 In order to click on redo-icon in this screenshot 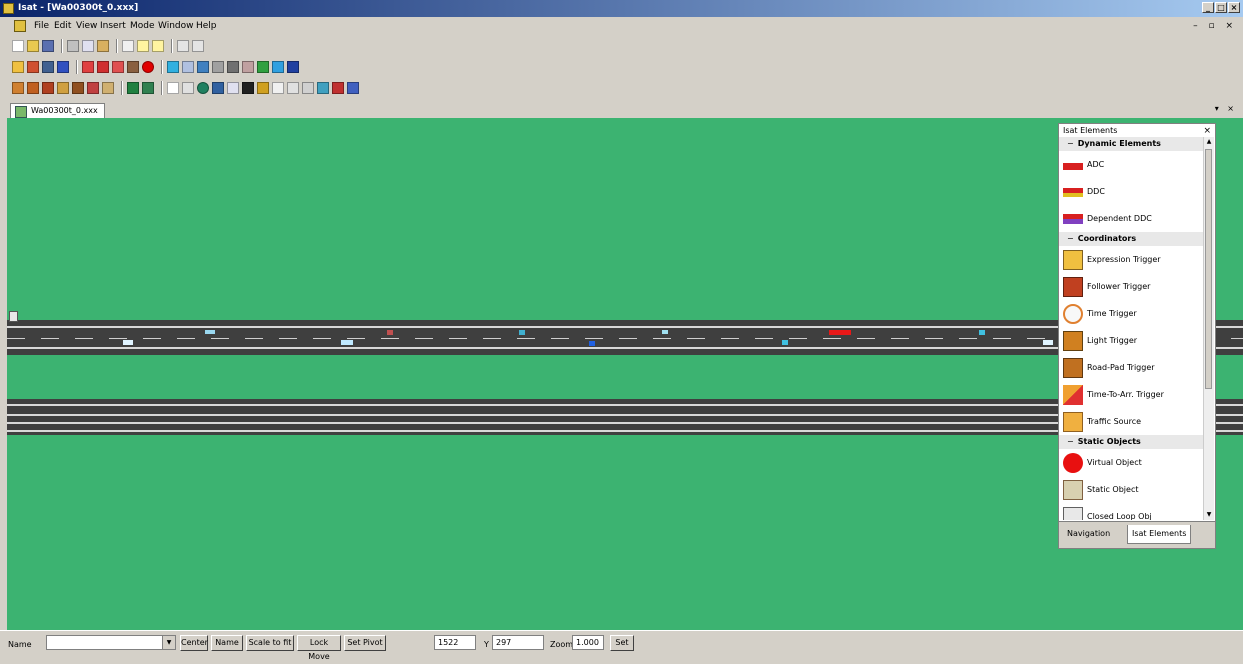, I will do `click(198, 46)`.